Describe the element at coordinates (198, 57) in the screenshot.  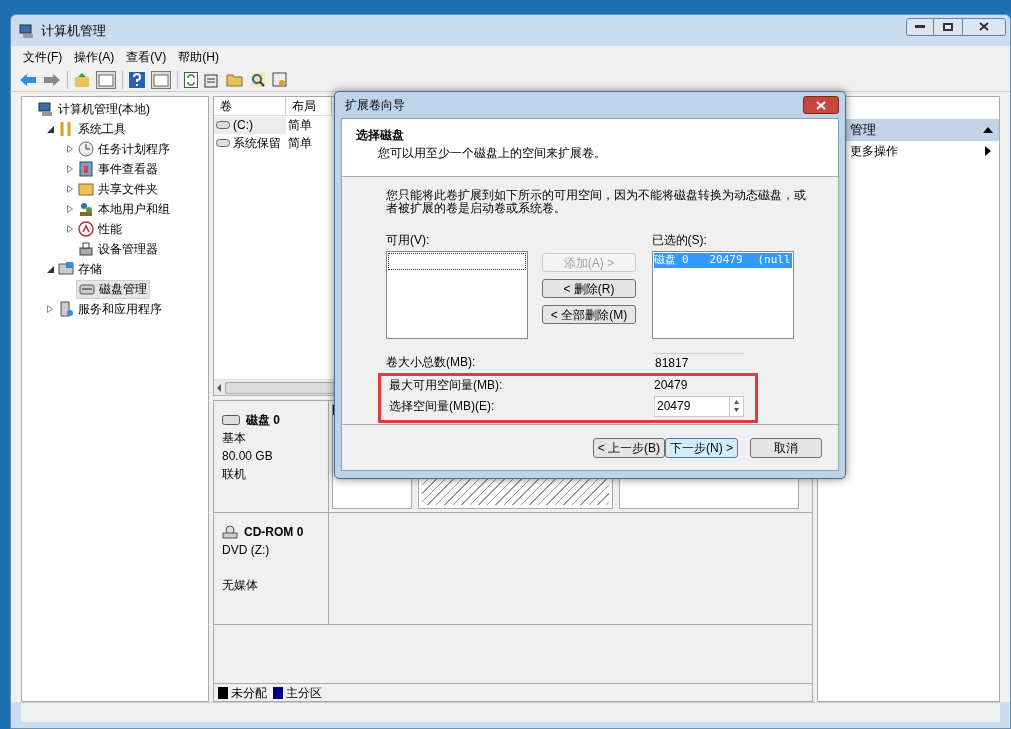
I see `menu-item: 帮助(H)` at that location.